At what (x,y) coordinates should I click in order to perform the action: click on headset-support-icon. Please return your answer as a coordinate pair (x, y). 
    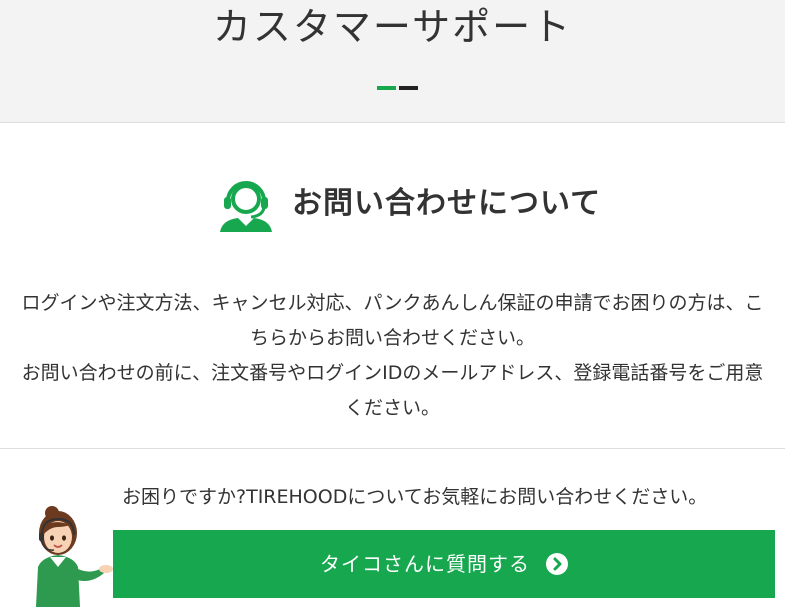
    Looking at the image, I should click on (246, 205).